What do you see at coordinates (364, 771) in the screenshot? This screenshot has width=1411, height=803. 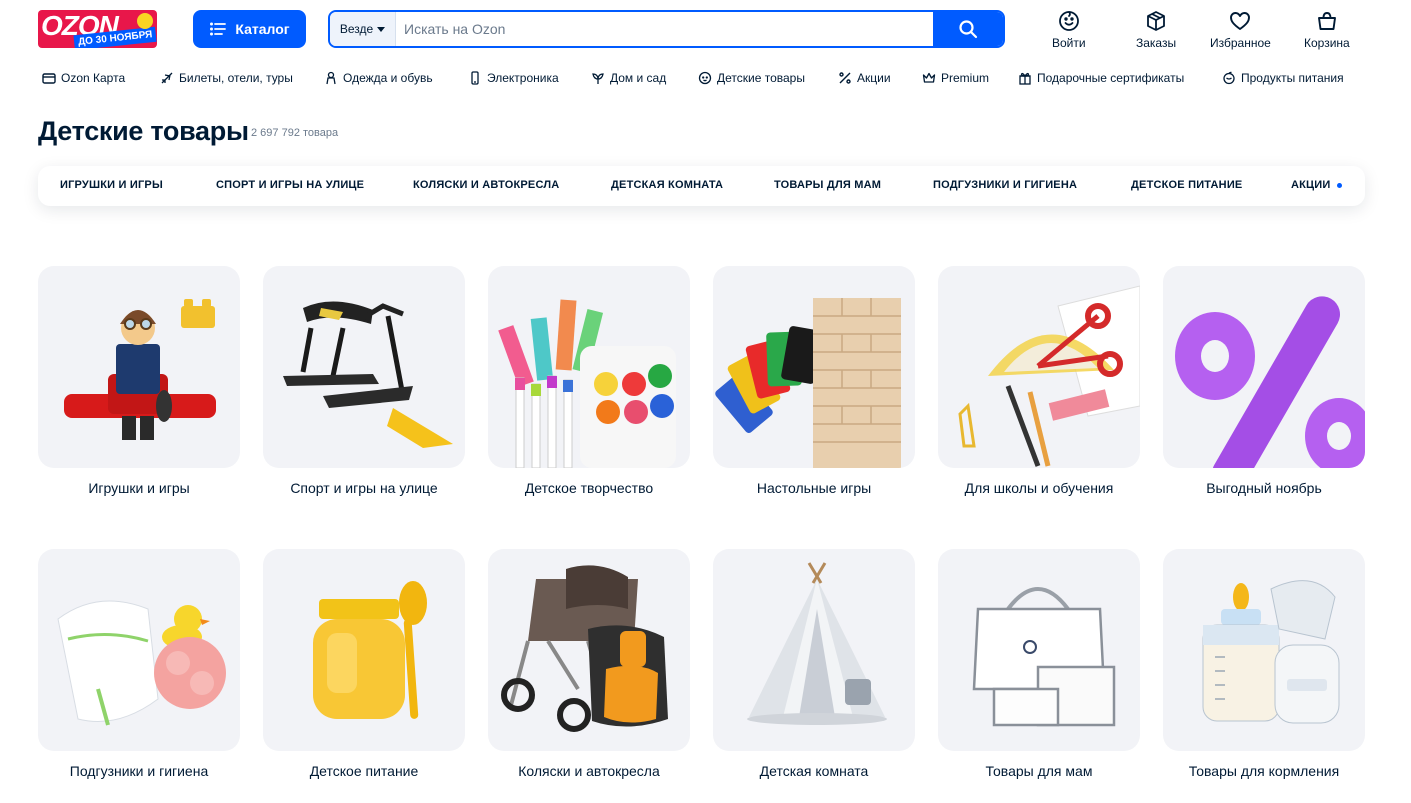 I see `category-label: Детское питание` at bounding box center [364, 771].